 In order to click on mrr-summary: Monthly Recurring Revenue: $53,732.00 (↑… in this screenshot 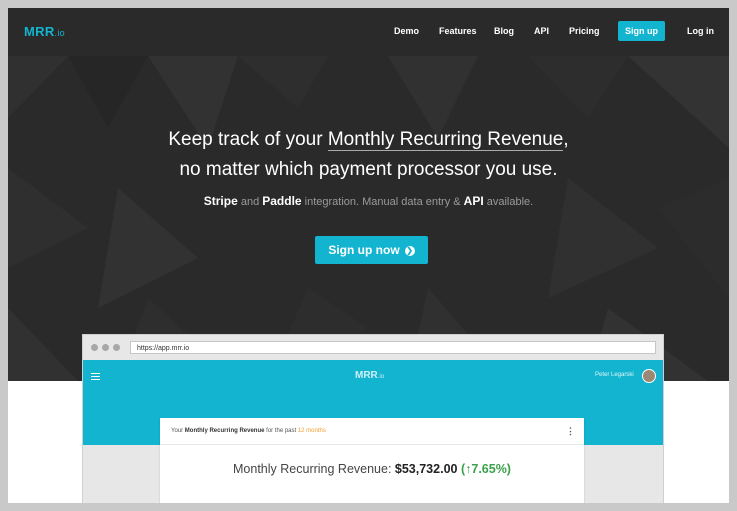, I will do `click(372, 469)`.